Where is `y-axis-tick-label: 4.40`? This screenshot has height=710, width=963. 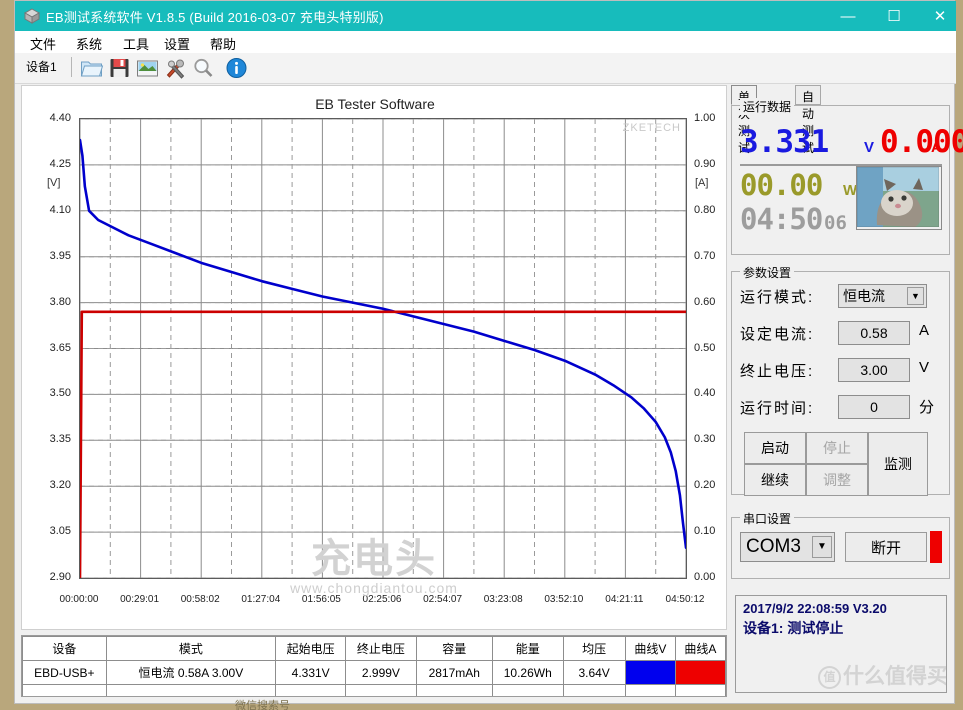 y-axis-tick-label: 4.40 is located at coordinates (60, 118).